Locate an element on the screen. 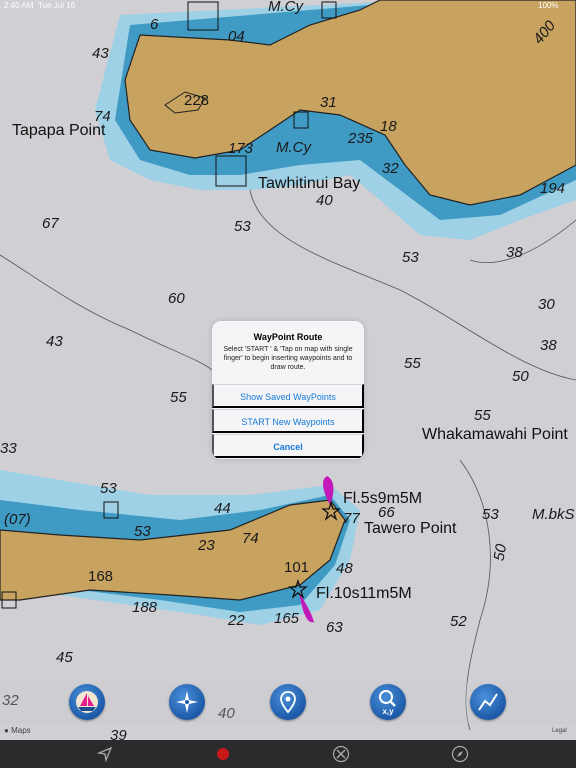  map-pin-icon is located at coordinates (288, 702).